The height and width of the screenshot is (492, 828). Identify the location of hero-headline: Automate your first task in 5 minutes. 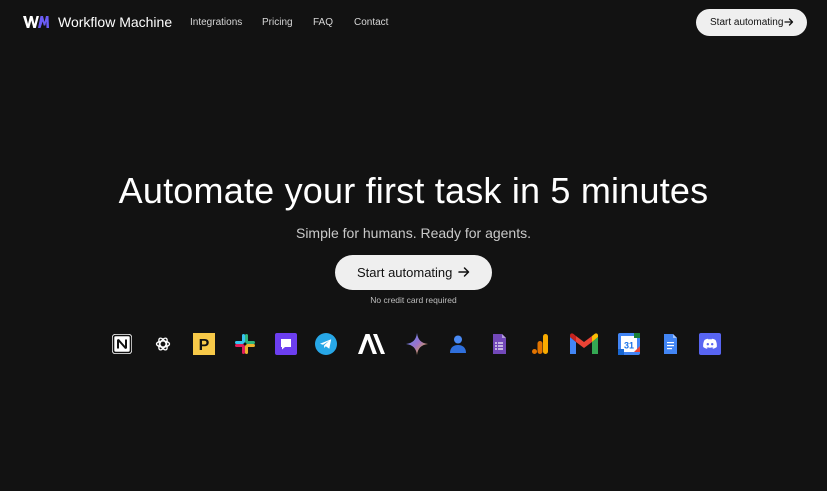
(413, 190).